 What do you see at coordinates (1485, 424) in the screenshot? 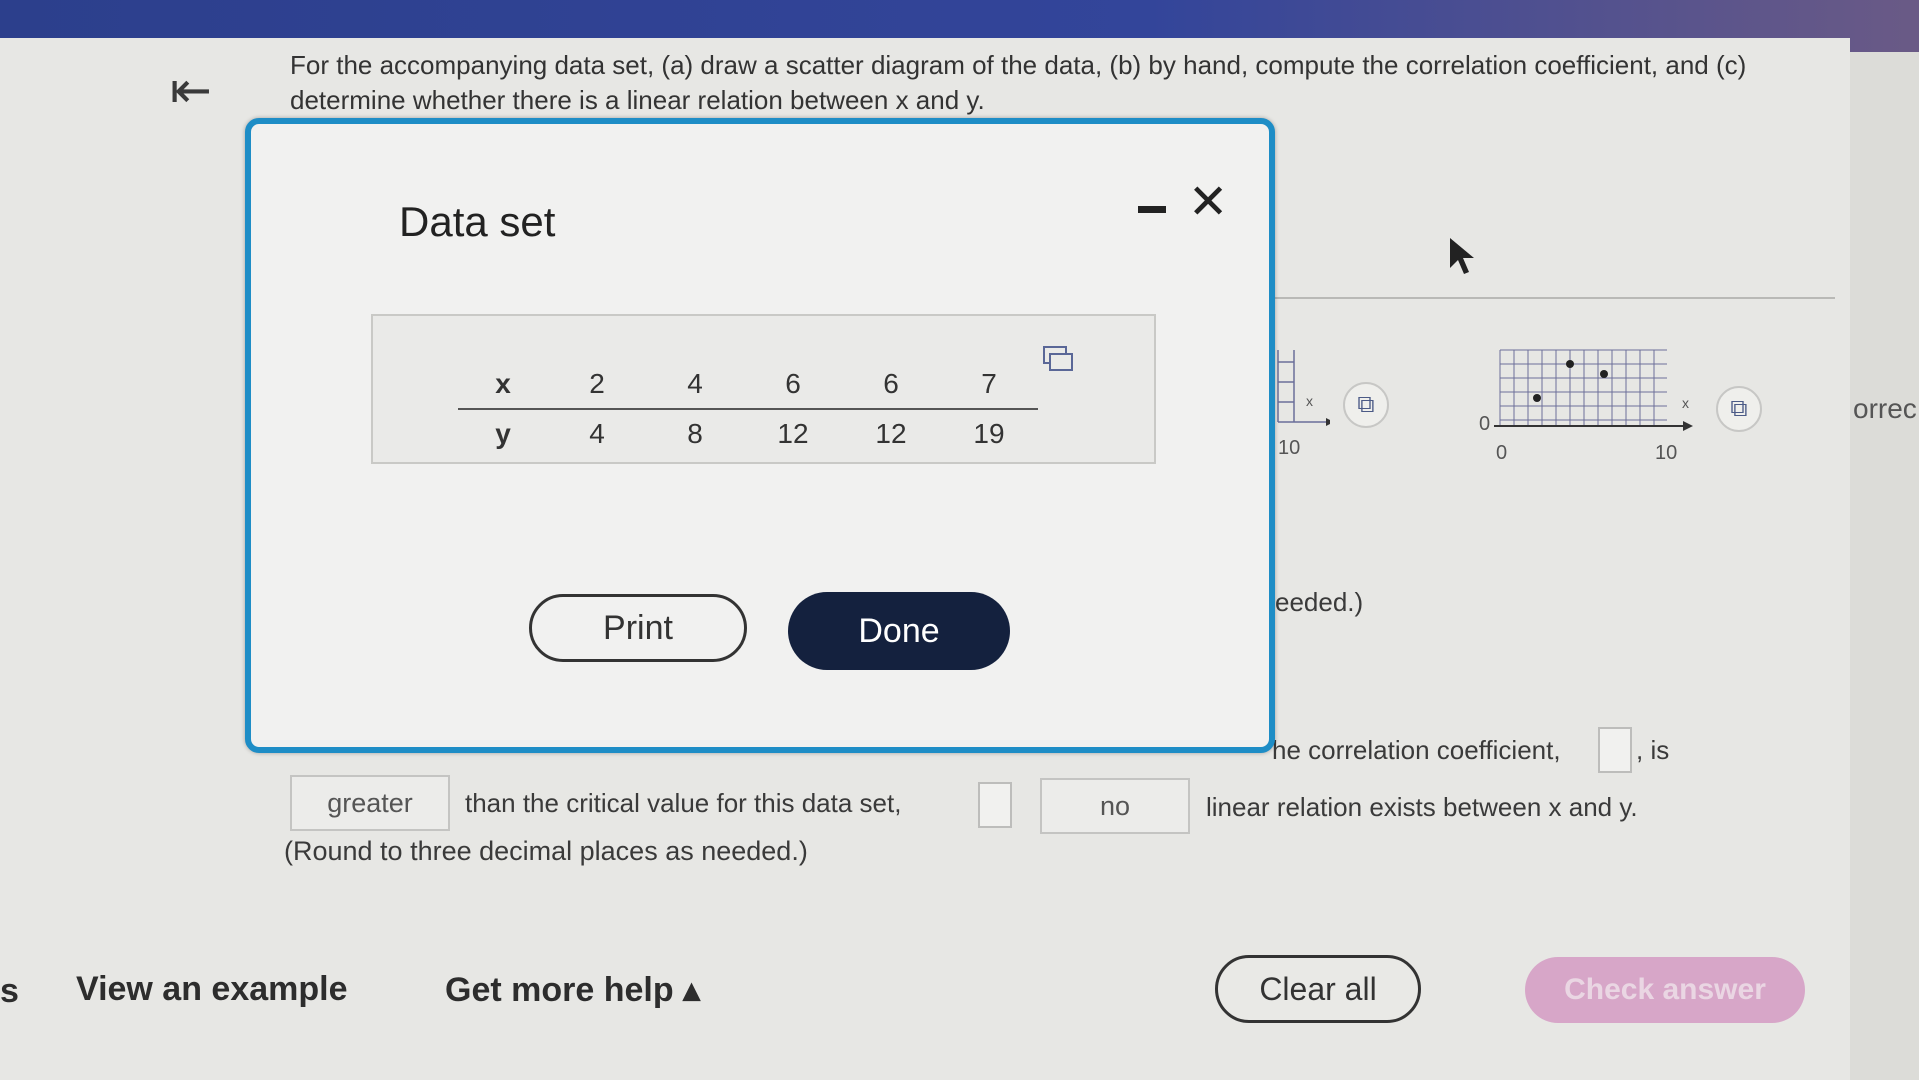
I see `graph-b-origin-y: 0` at bounding box center [1485, 424].